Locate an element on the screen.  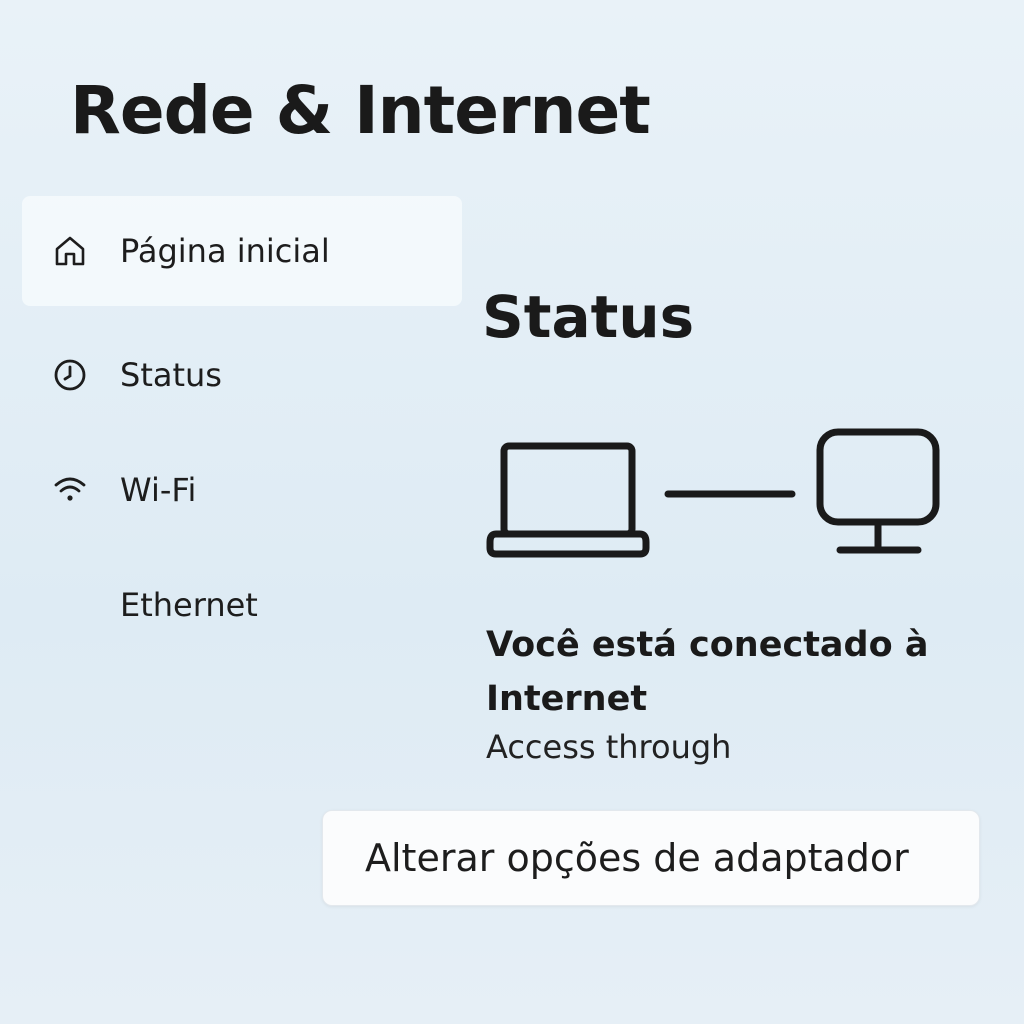
sidebar-item-label: Ethernet is located at coordinates (189, 605).